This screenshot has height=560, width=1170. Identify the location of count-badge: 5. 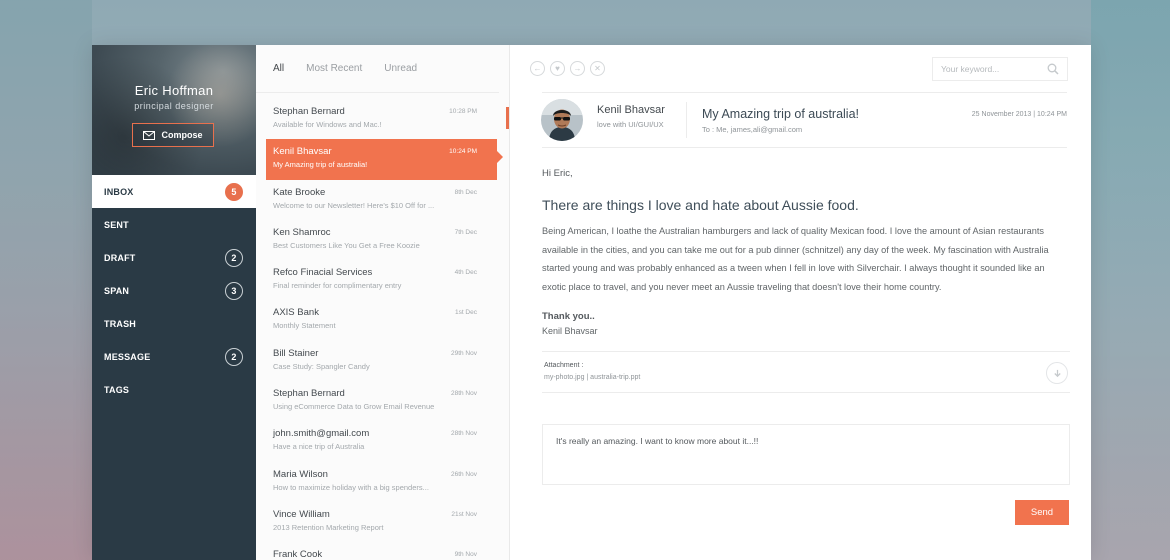
(234, 191).